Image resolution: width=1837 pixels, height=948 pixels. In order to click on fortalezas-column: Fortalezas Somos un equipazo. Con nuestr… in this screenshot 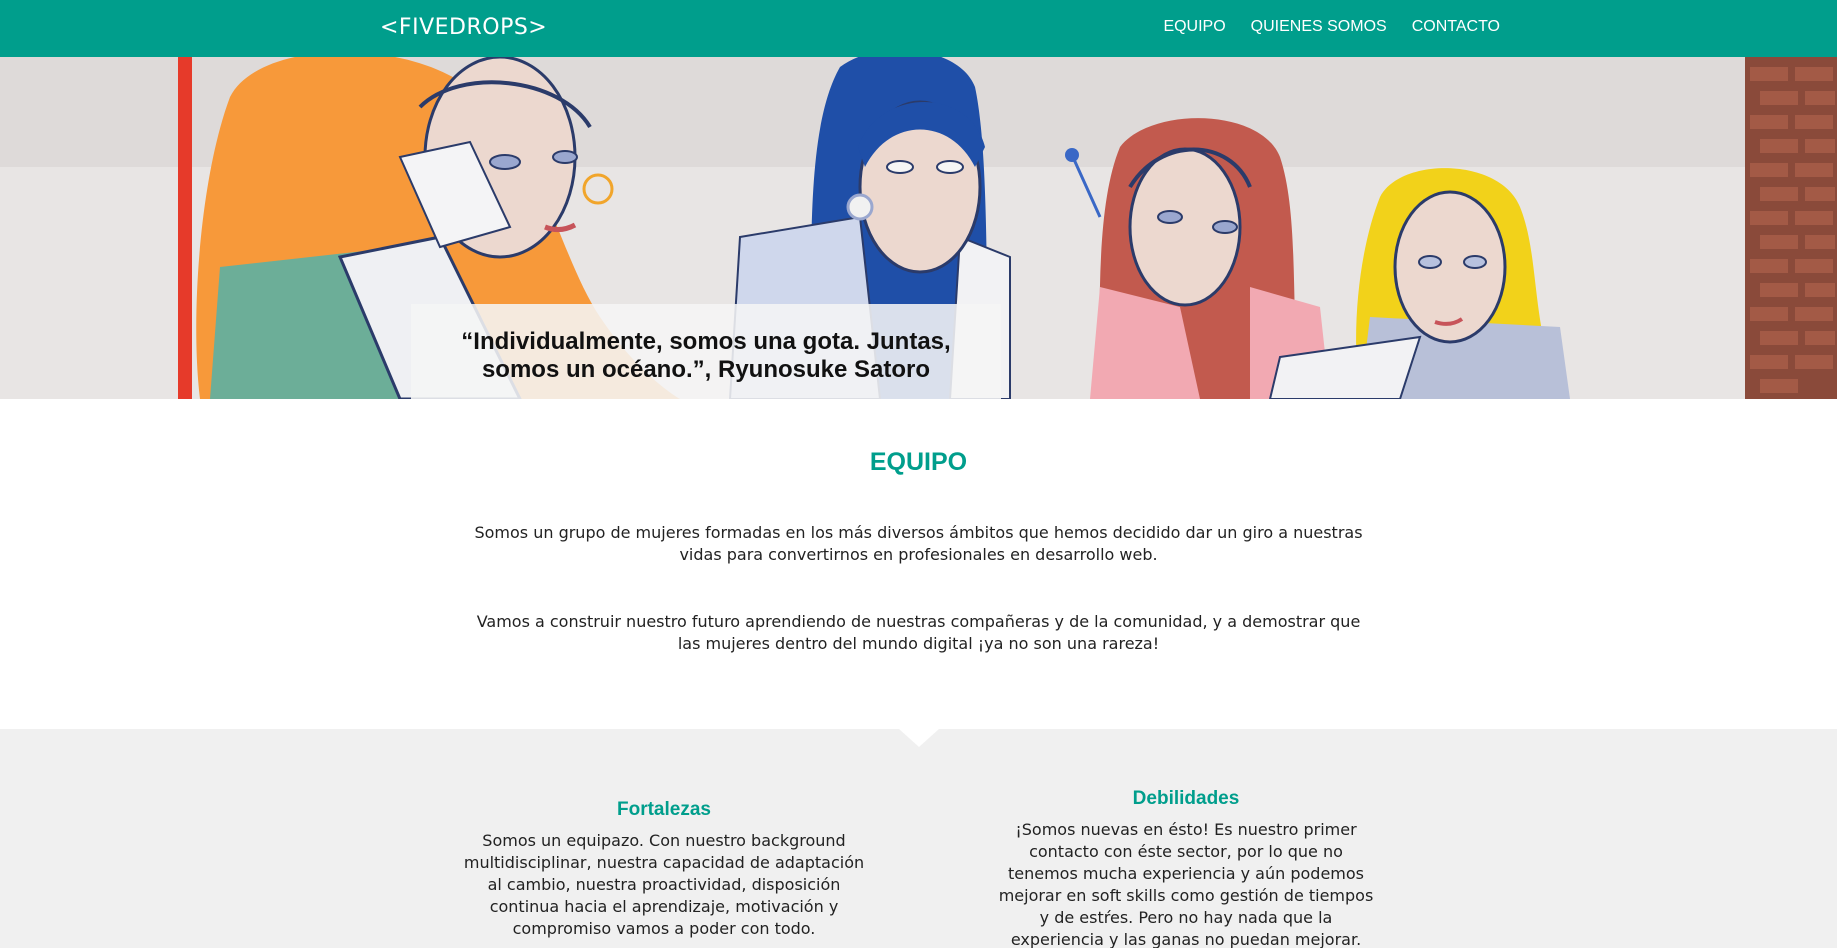, I will do `click(664, 869)`.